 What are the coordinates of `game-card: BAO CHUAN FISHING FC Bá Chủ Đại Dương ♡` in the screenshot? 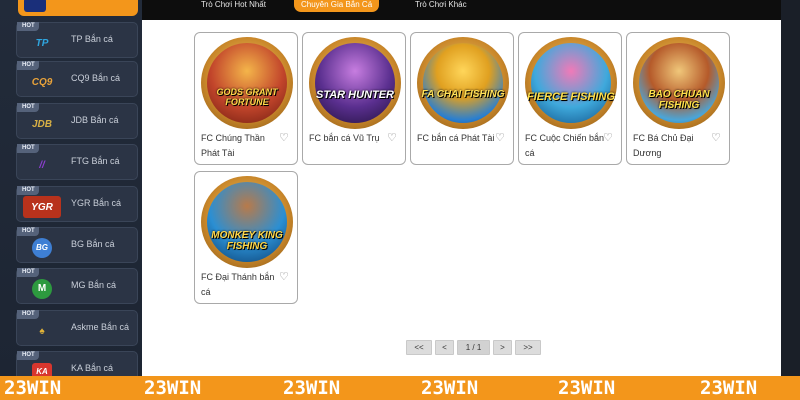 It's located at (678, 98).